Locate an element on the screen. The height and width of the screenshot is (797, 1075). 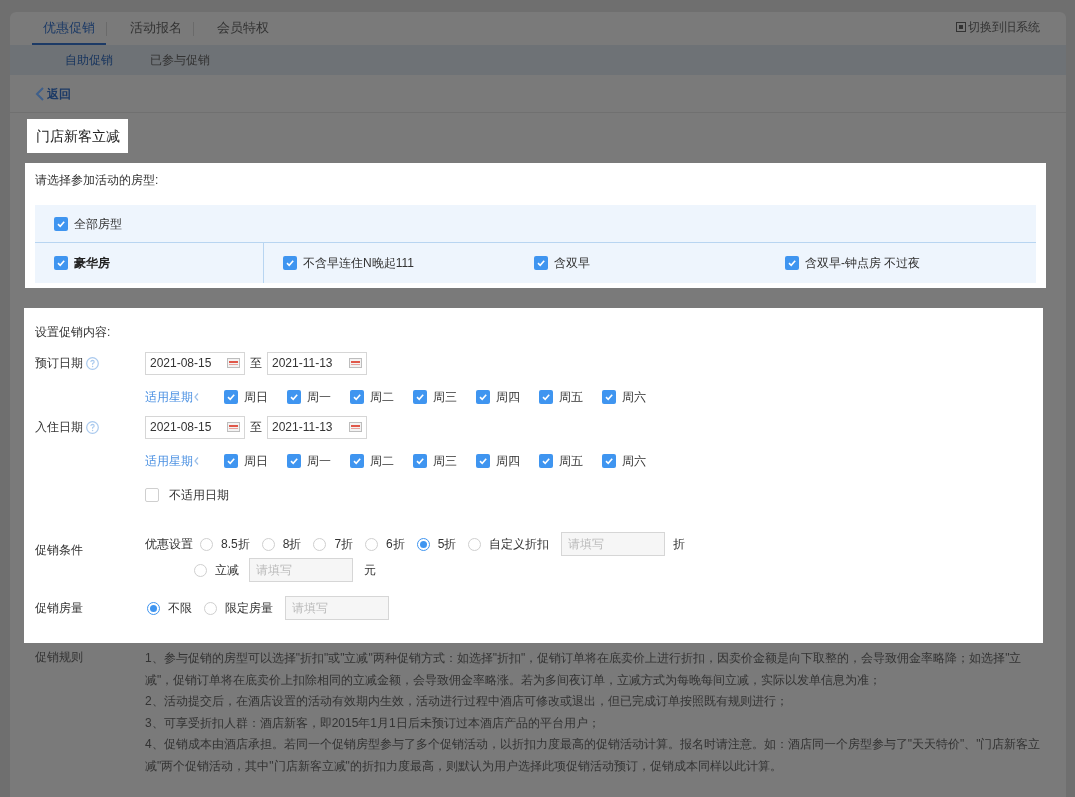
section-heading: 设置促销内容: is located at coordinates (73, 332).